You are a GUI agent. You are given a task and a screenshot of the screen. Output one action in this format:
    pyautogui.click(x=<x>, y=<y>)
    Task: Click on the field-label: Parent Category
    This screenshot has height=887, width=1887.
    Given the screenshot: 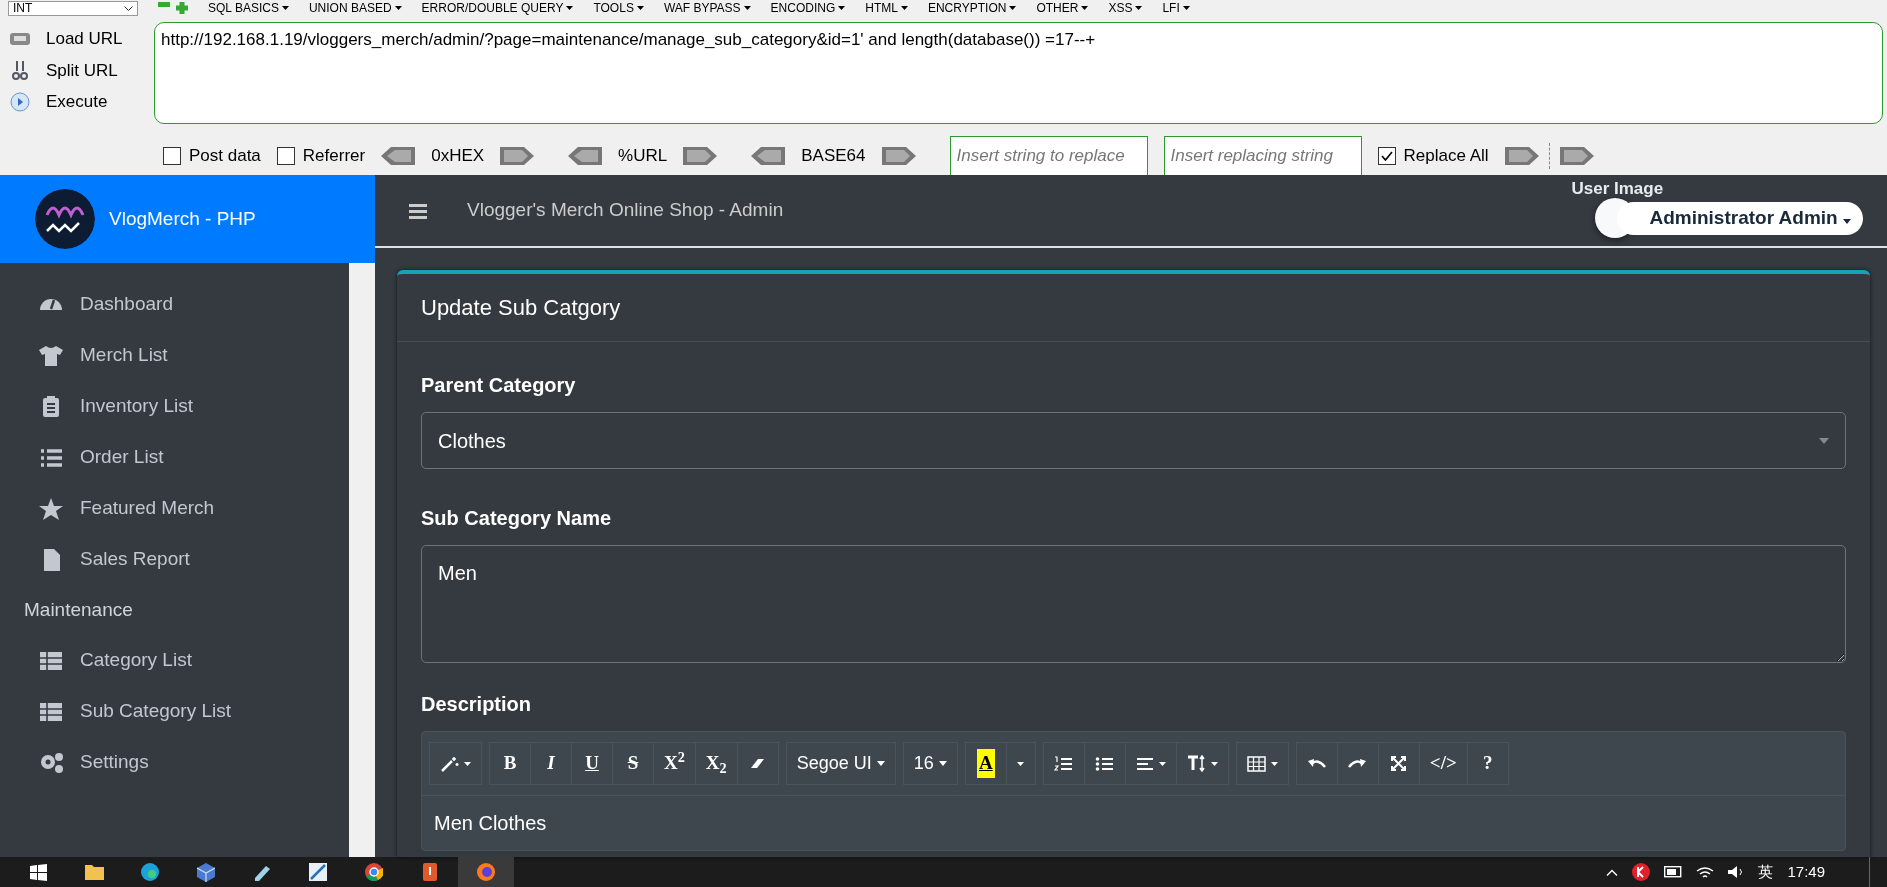 What is the action you would take?
    pyautogui.click(x=499, y=385)
    